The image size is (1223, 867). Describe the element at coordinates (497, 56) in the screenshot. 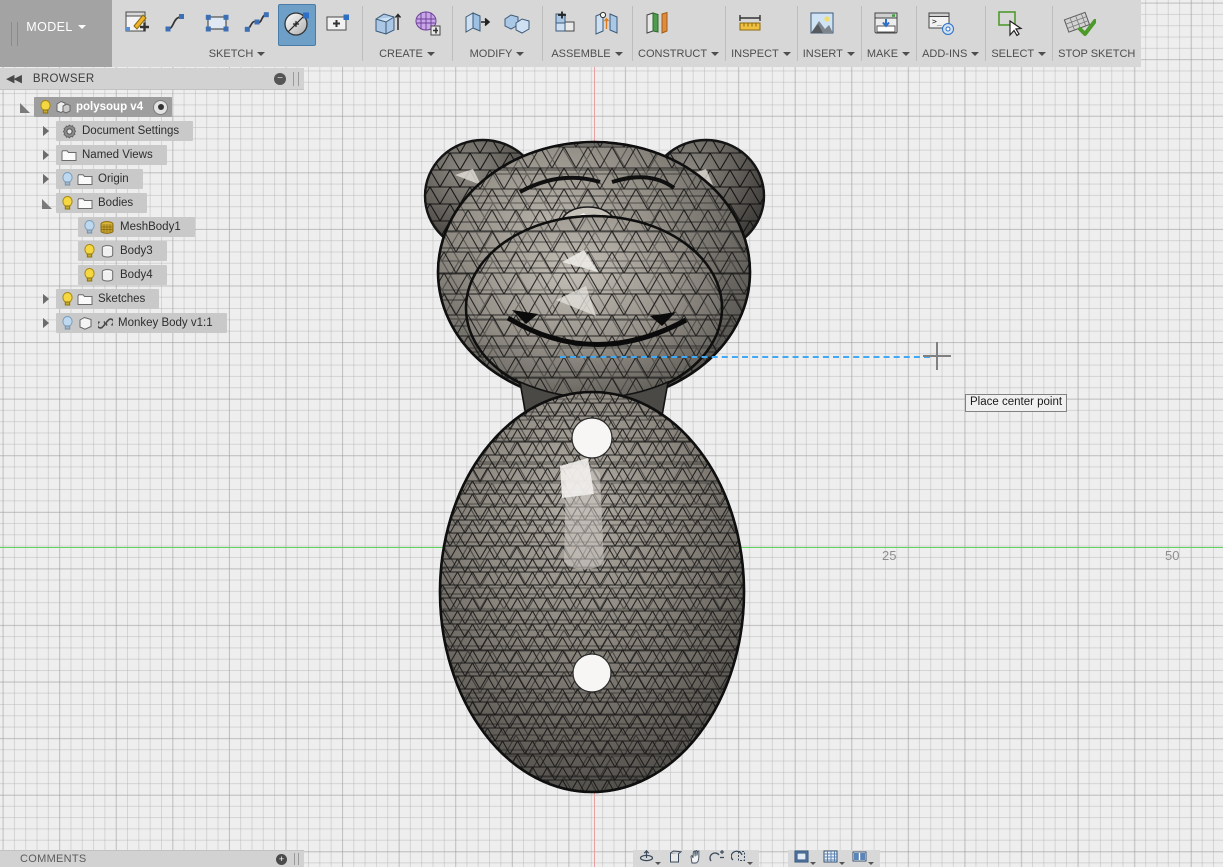

I see `toolbar-group-label-modify: MODIFY` at that location.